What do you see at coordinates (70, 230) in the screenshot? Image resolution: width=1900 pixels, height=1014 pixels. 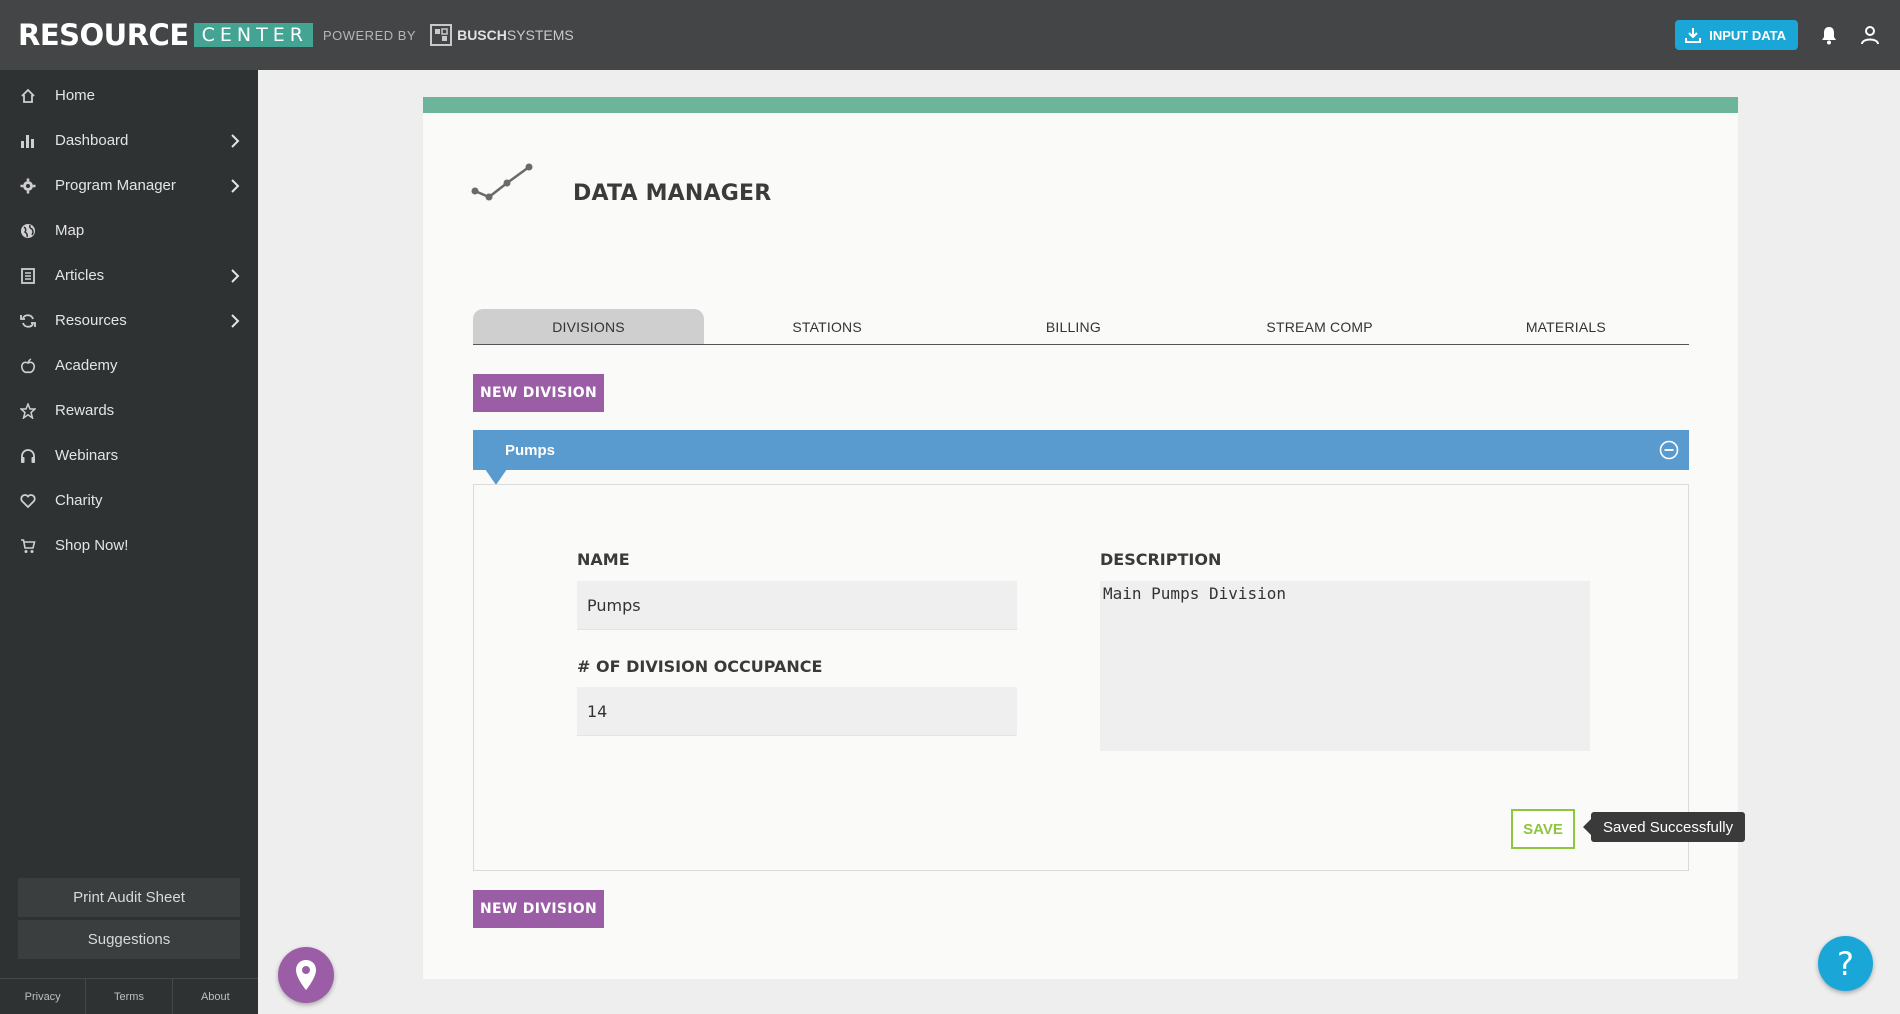 I see `sidebar-item-label: Map` at bounding box center [70, 230].